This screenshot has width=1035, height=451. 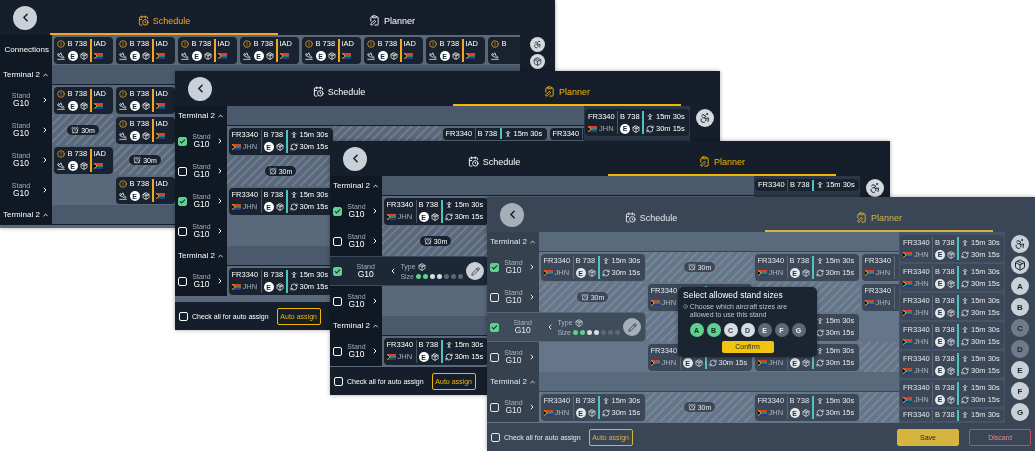 I want to click on tab: Planner, so click(x=392, y=17).